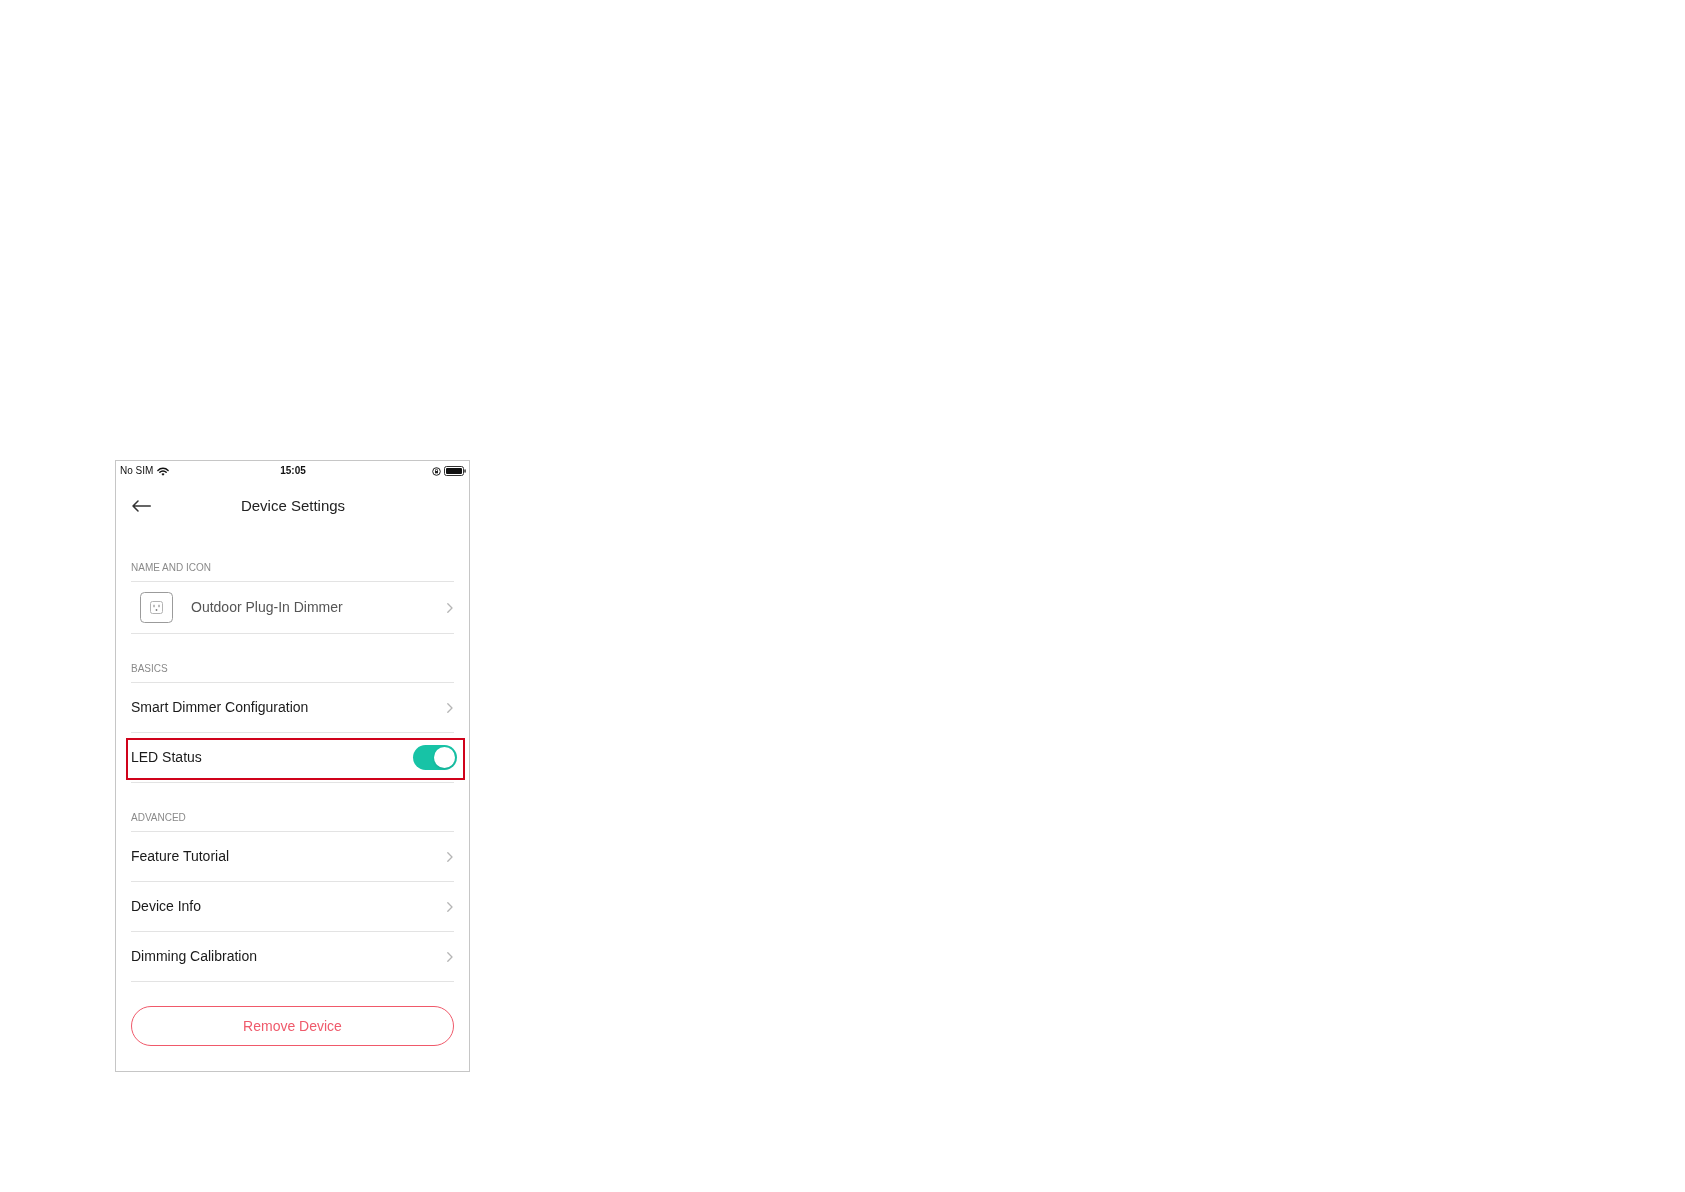 The image size is (1685, 1192). Describe the element at coordinates (435, 757) in the screenshot. I see `toggle-switch` at that location.